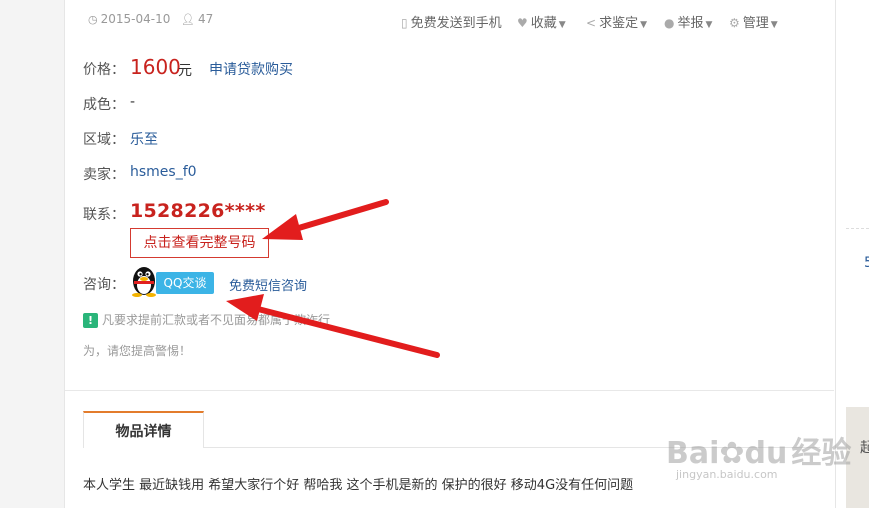  What do you see at coordinates (333, 278) in the screenshot?
I see `annotation-arrows` at bounding box center [333, 278].